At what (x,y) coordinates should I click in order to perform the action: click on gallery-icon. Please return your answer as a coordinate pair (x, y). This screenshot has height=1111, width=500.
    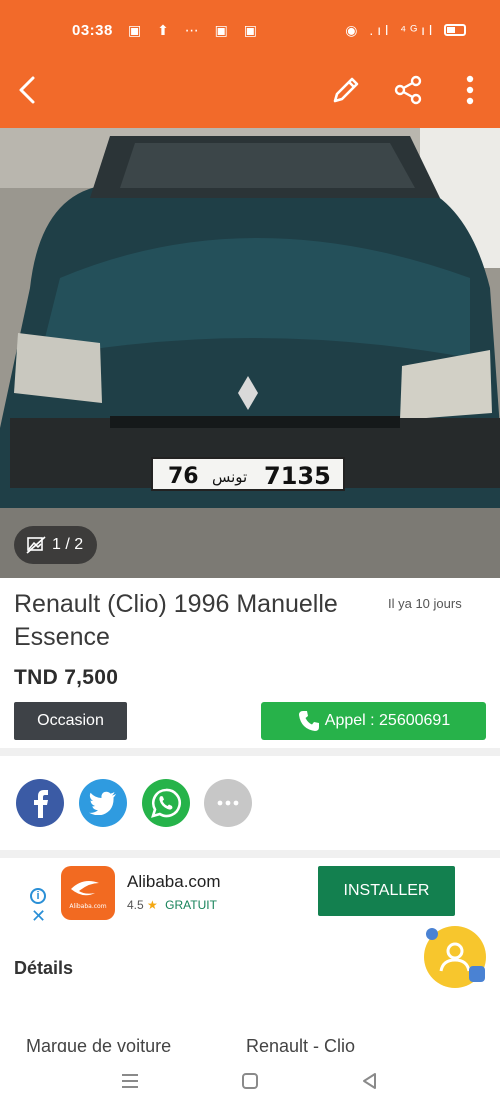
    Looking at the image, I should click on (36, 545).